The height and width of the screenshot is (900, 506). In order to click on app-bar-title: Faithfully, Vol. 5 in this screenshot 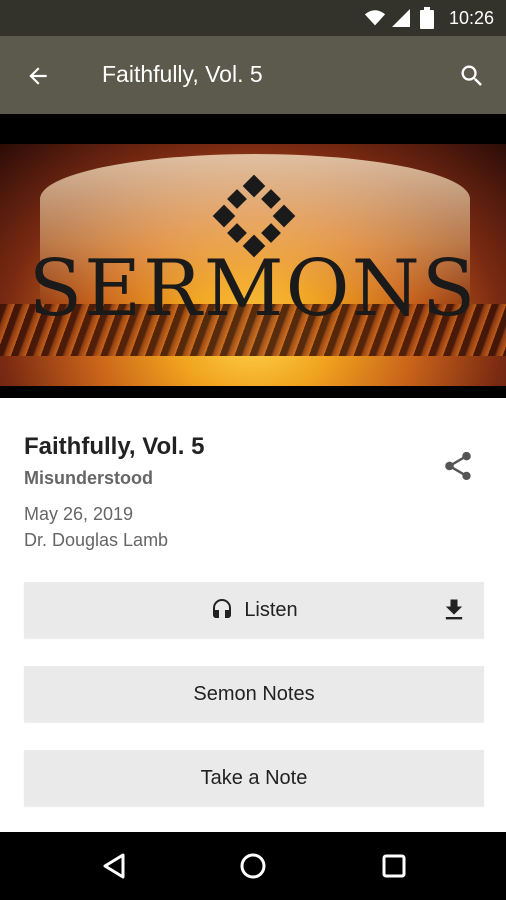, I will do `click(182, 74)`.